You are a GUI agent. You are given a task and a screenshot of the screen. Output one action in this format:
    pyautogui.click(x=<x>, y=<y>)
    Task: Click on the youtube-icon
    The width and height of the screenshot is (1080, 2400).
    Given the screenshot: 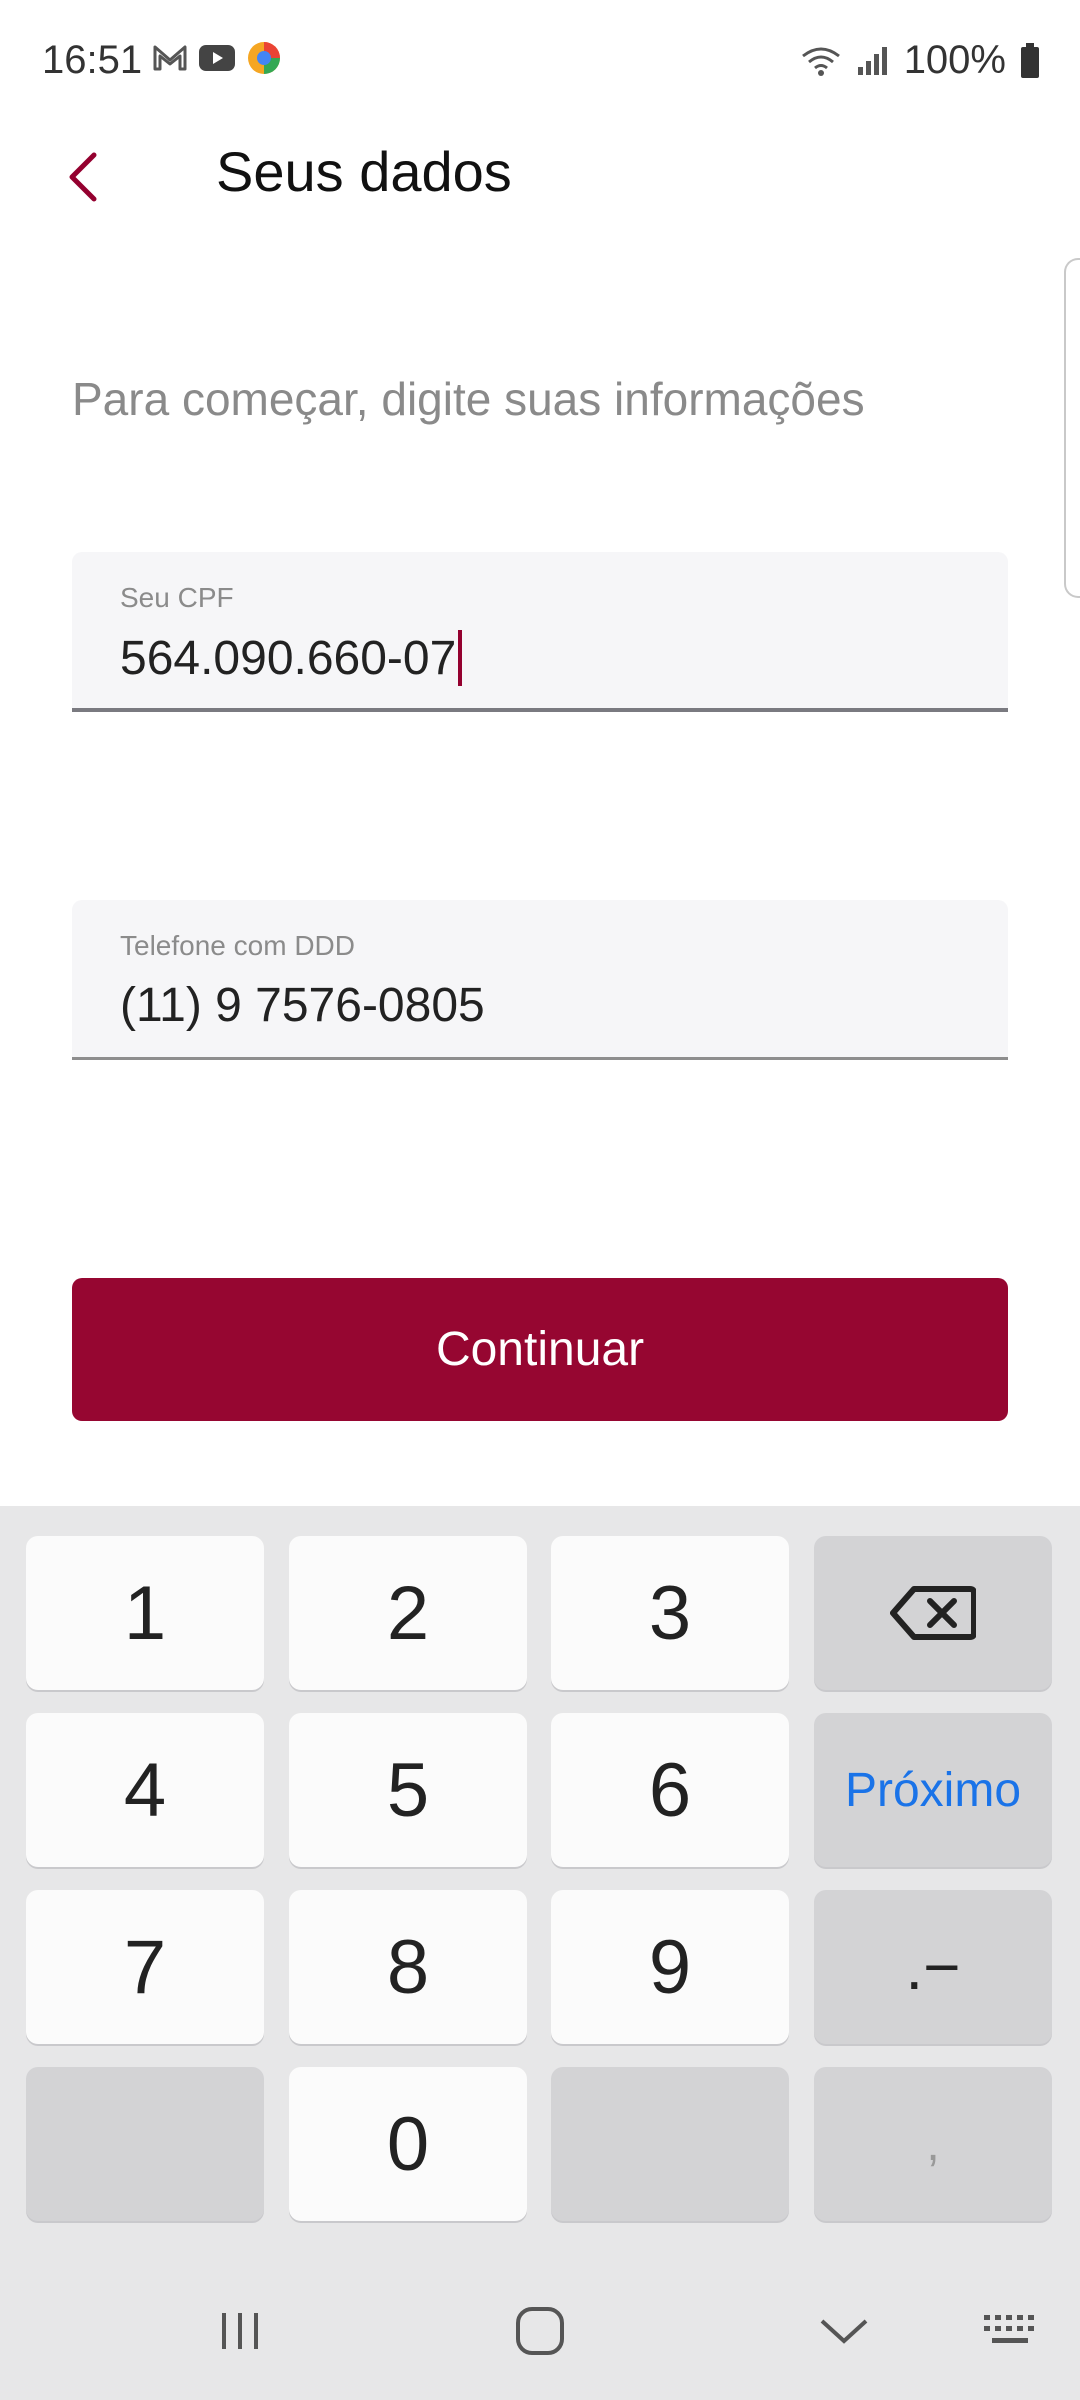 What is the action you would take?
    pyautogui.click(x=217, y=58)
    